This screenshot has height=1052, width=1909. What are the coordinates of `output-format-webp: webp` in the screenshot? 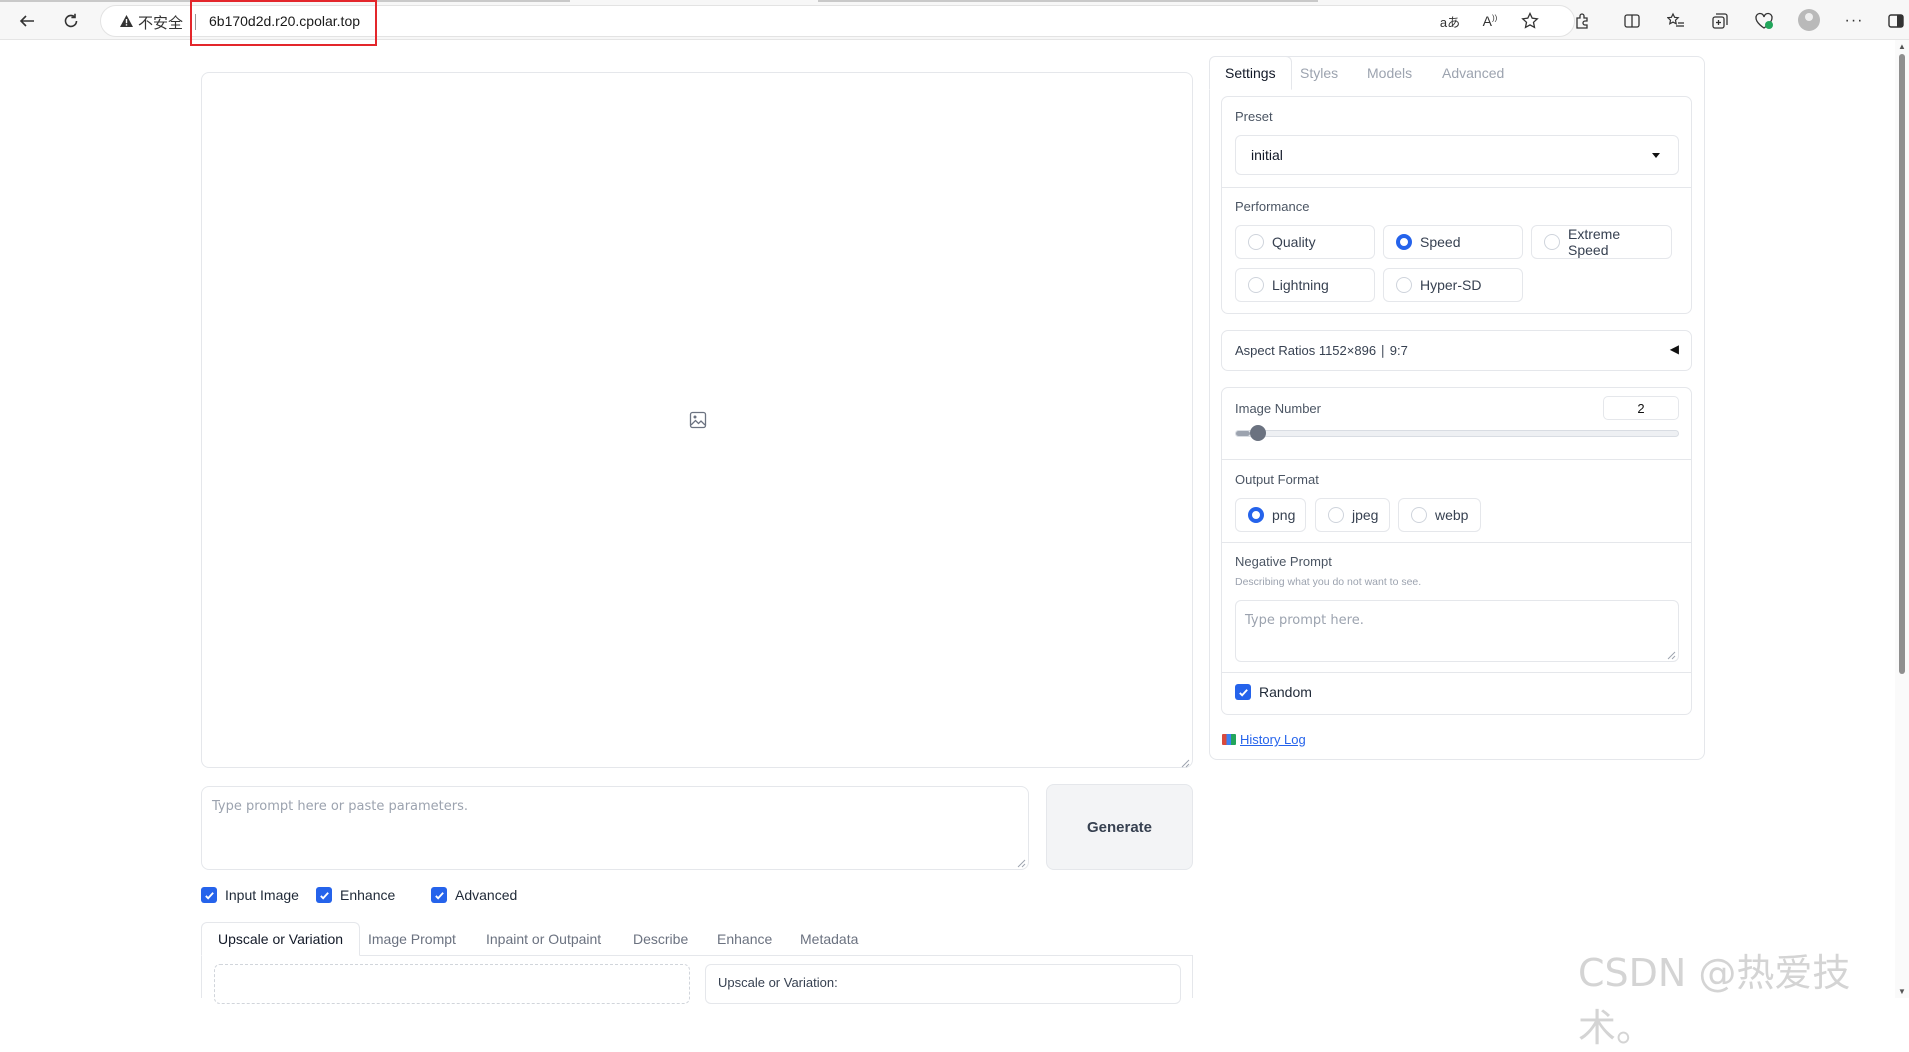 It's located at (1439, 515).